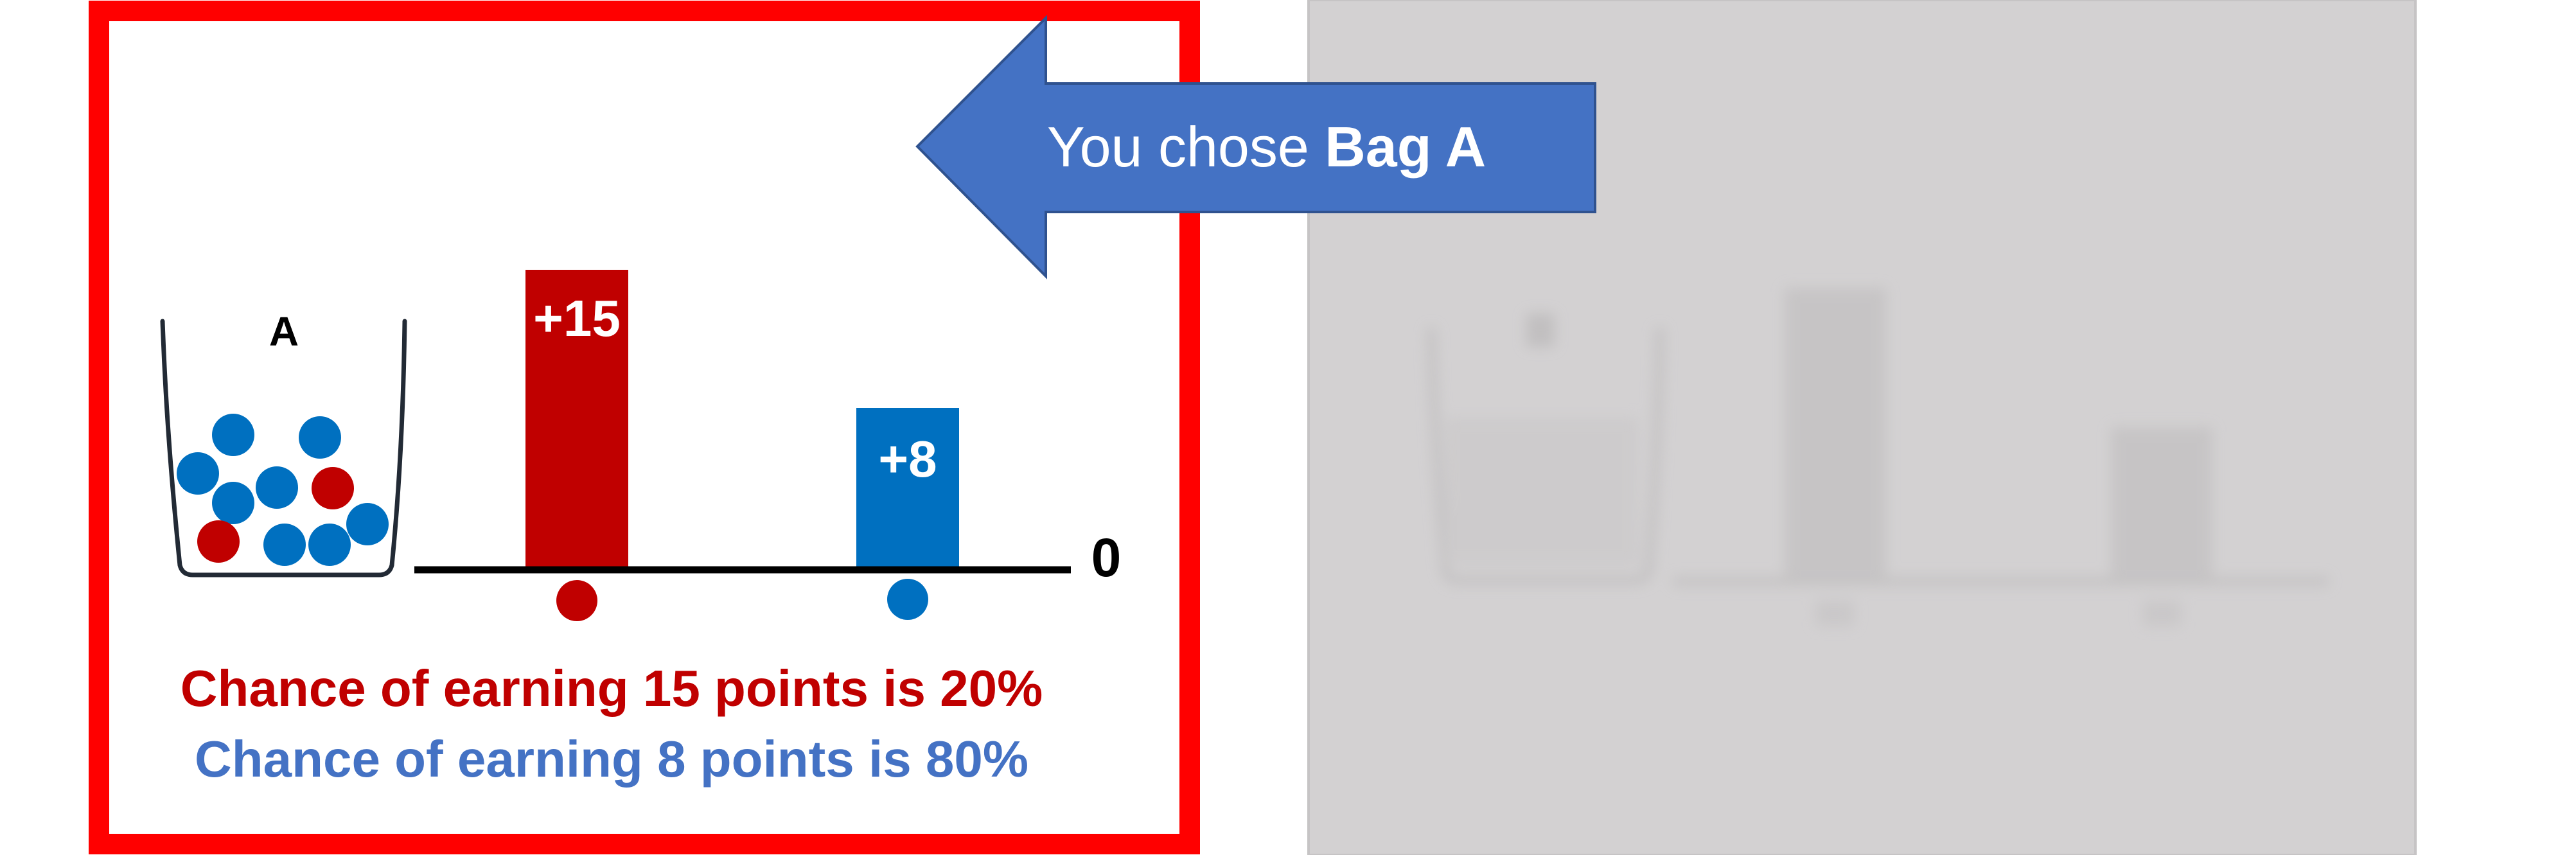 The height and width of the screenshot is (855, 2576). Describe the element at coordinates (1541, 492) in the screenshot. I see `balls-blur-block` at that location.